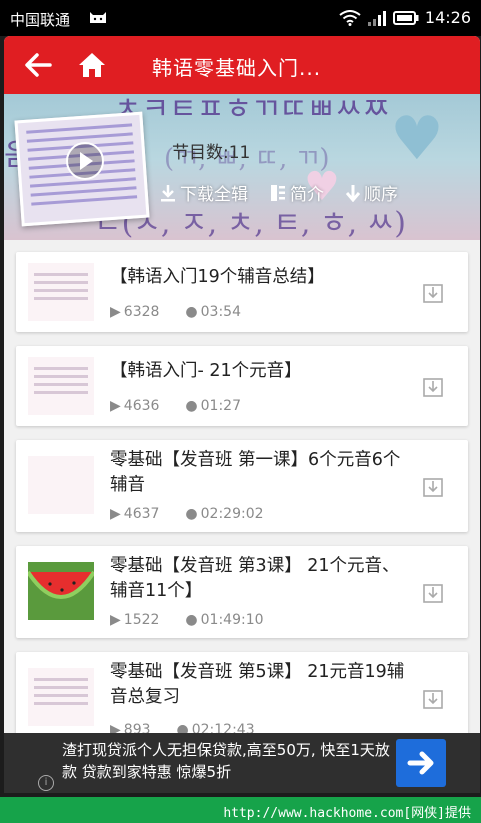 The width and height of the screenshot is (481, 823). I want to click on list-item: 零基础【发音班 第5课】 21元音19辅音总复习 ▶ 893 ● 02:12:43, so click(242, 698).